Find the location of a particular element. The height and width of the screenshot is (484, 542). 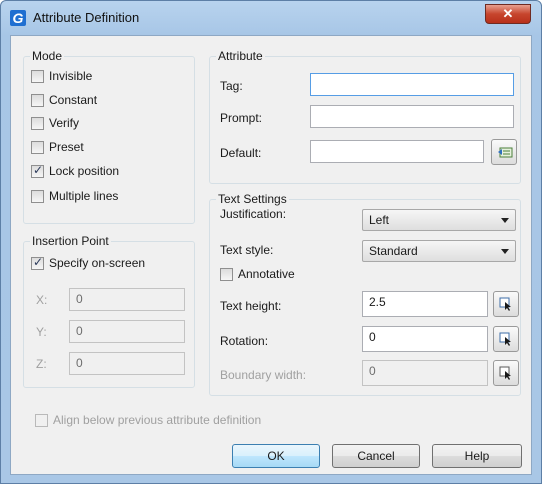

constant-checkbox: Constant is located at coordinates (64, 100).